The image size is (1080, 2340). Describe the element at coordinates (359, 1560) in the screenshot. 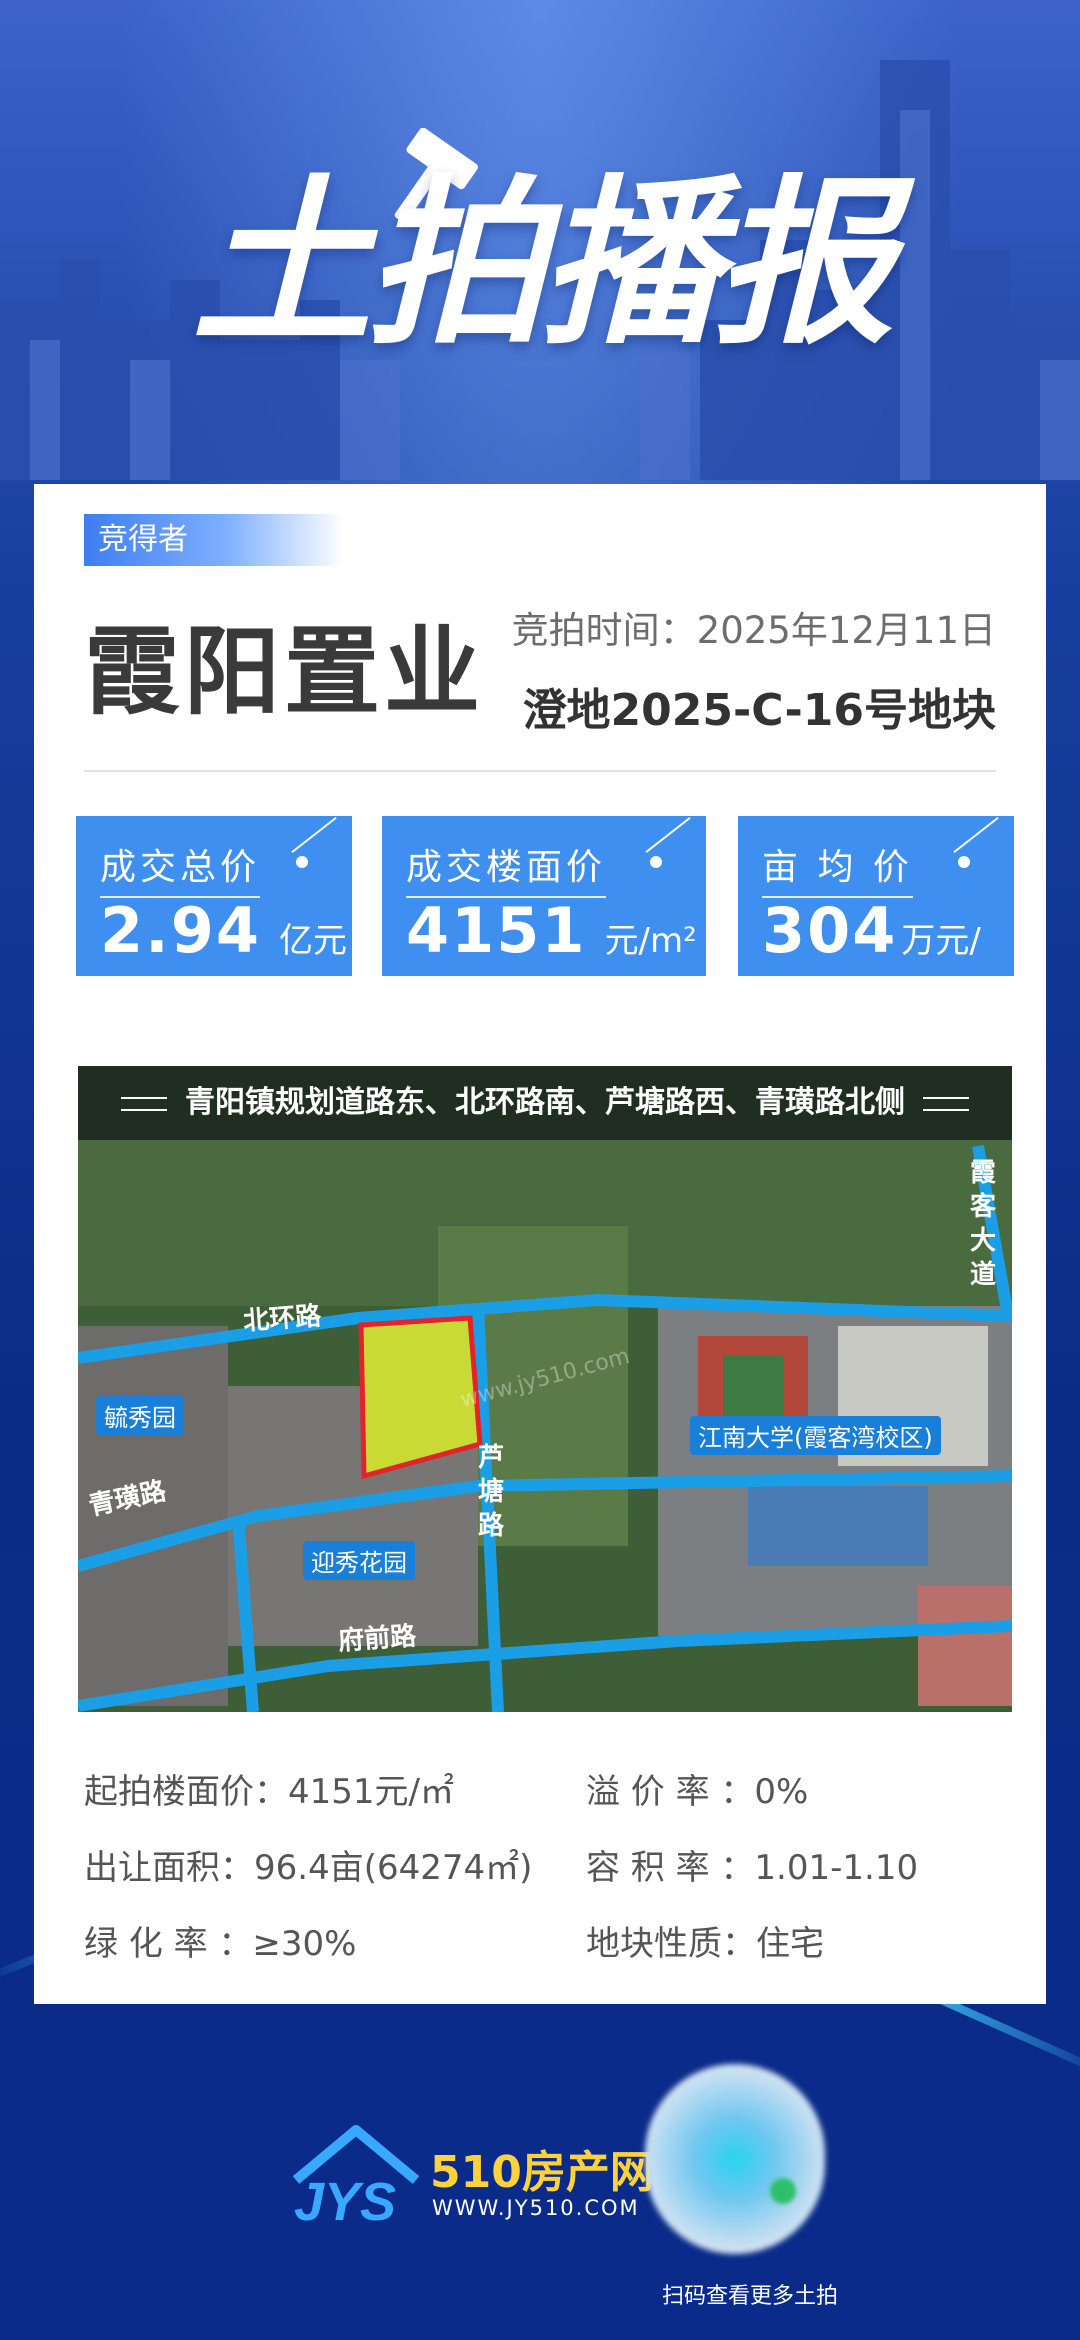

I see `map-label-yingxiu: 迎秀花园` at that location.